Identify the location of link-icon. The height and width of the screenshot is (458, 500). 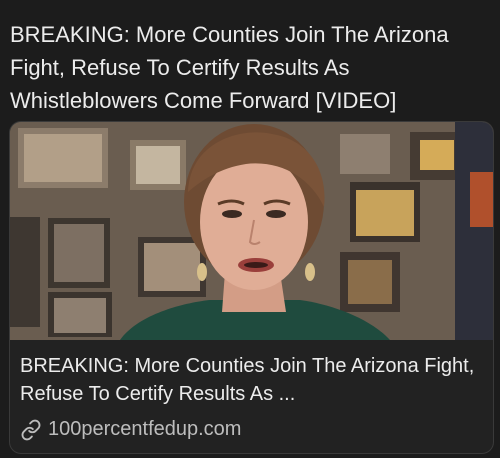
(31, 430).